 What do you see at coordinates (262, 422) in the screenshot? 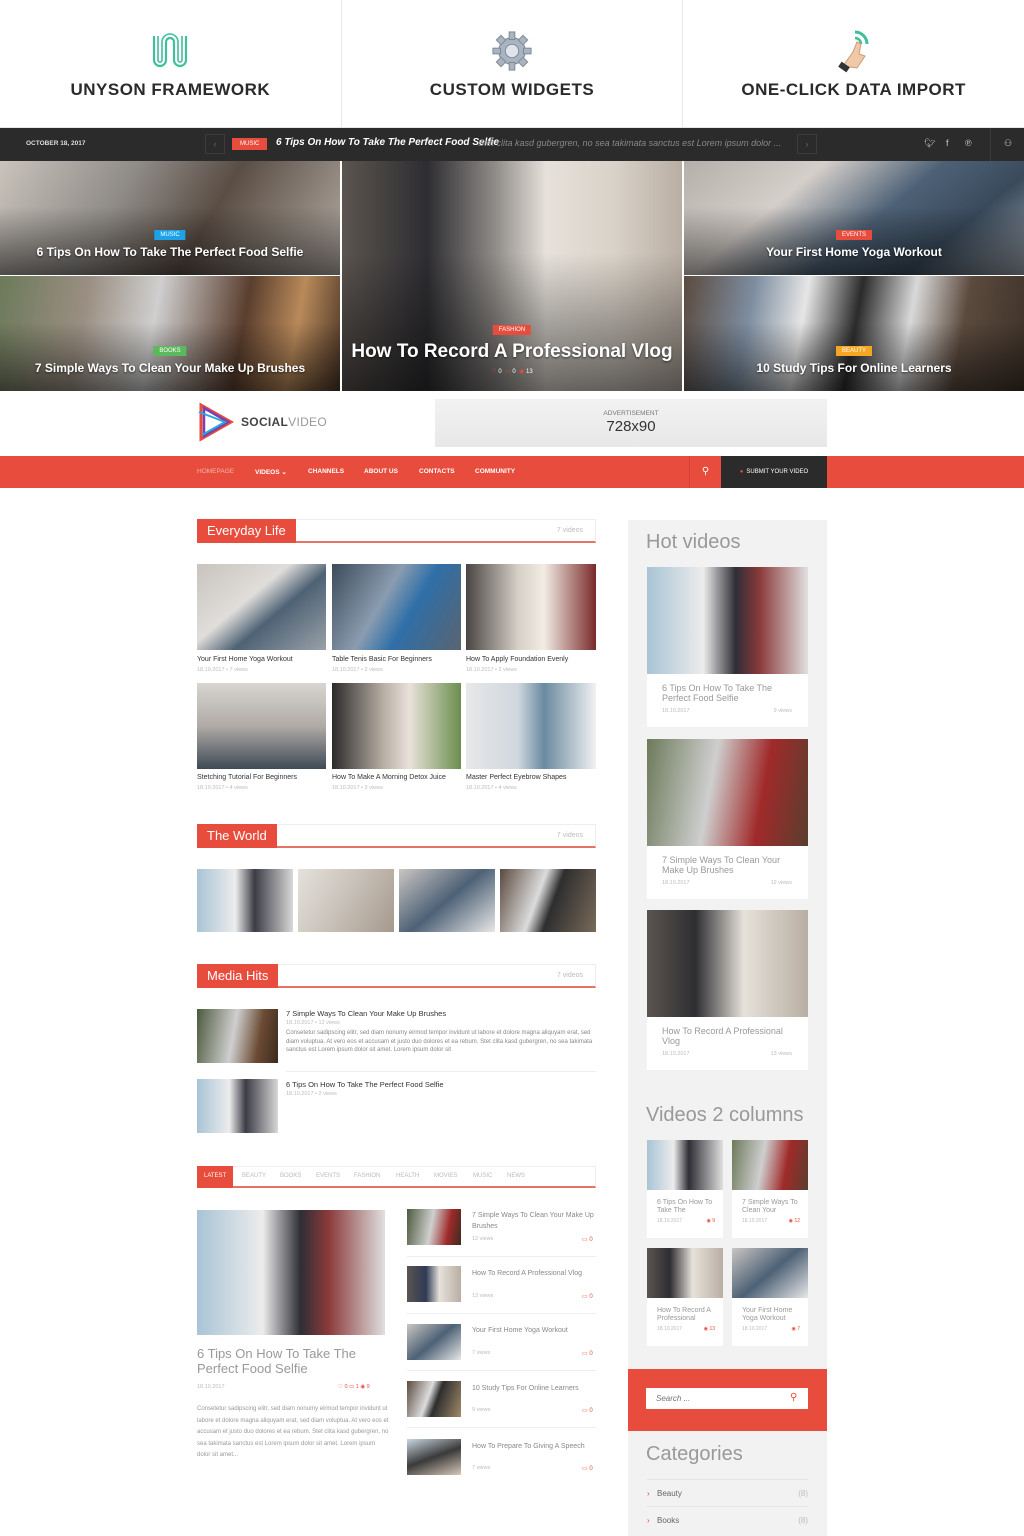
I see `site-logo: SOCIALVIDEO` at bounding box center [262, 422].